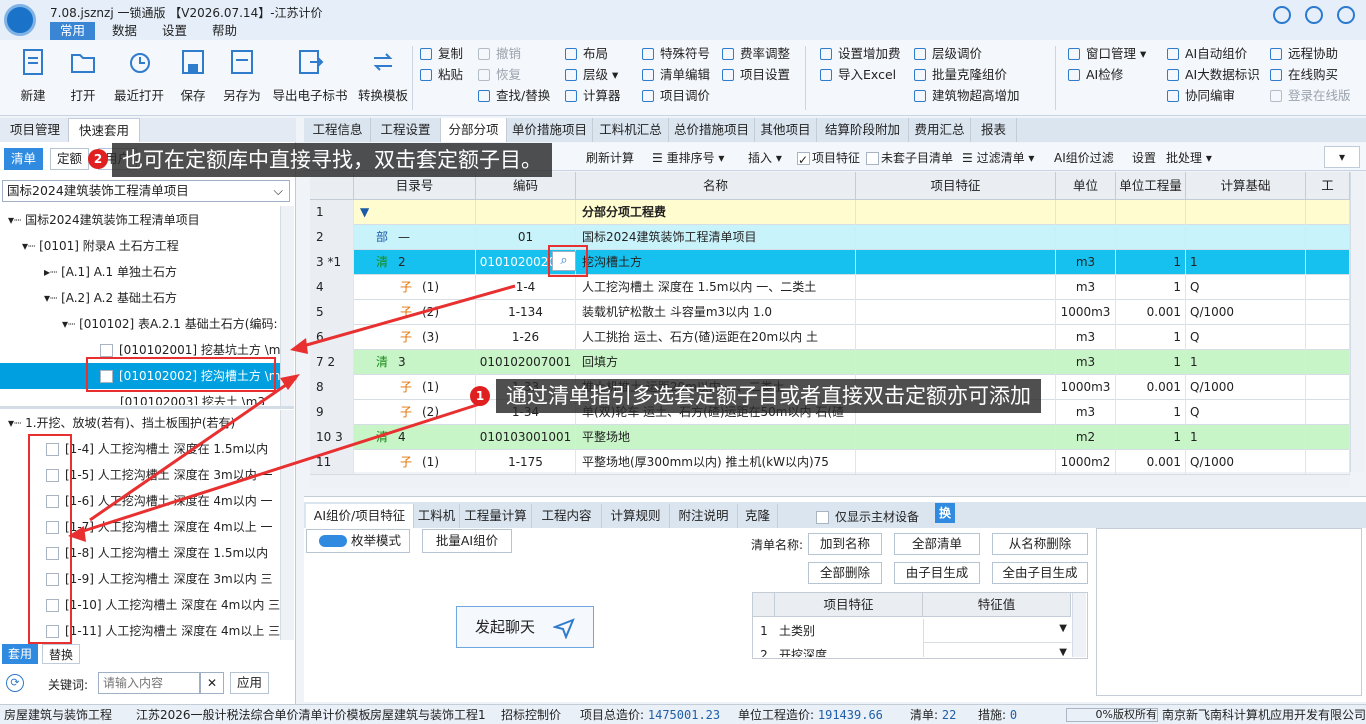  I want to click on status-unit: 房屋建筑与装饰工程1, so click(428, 715).